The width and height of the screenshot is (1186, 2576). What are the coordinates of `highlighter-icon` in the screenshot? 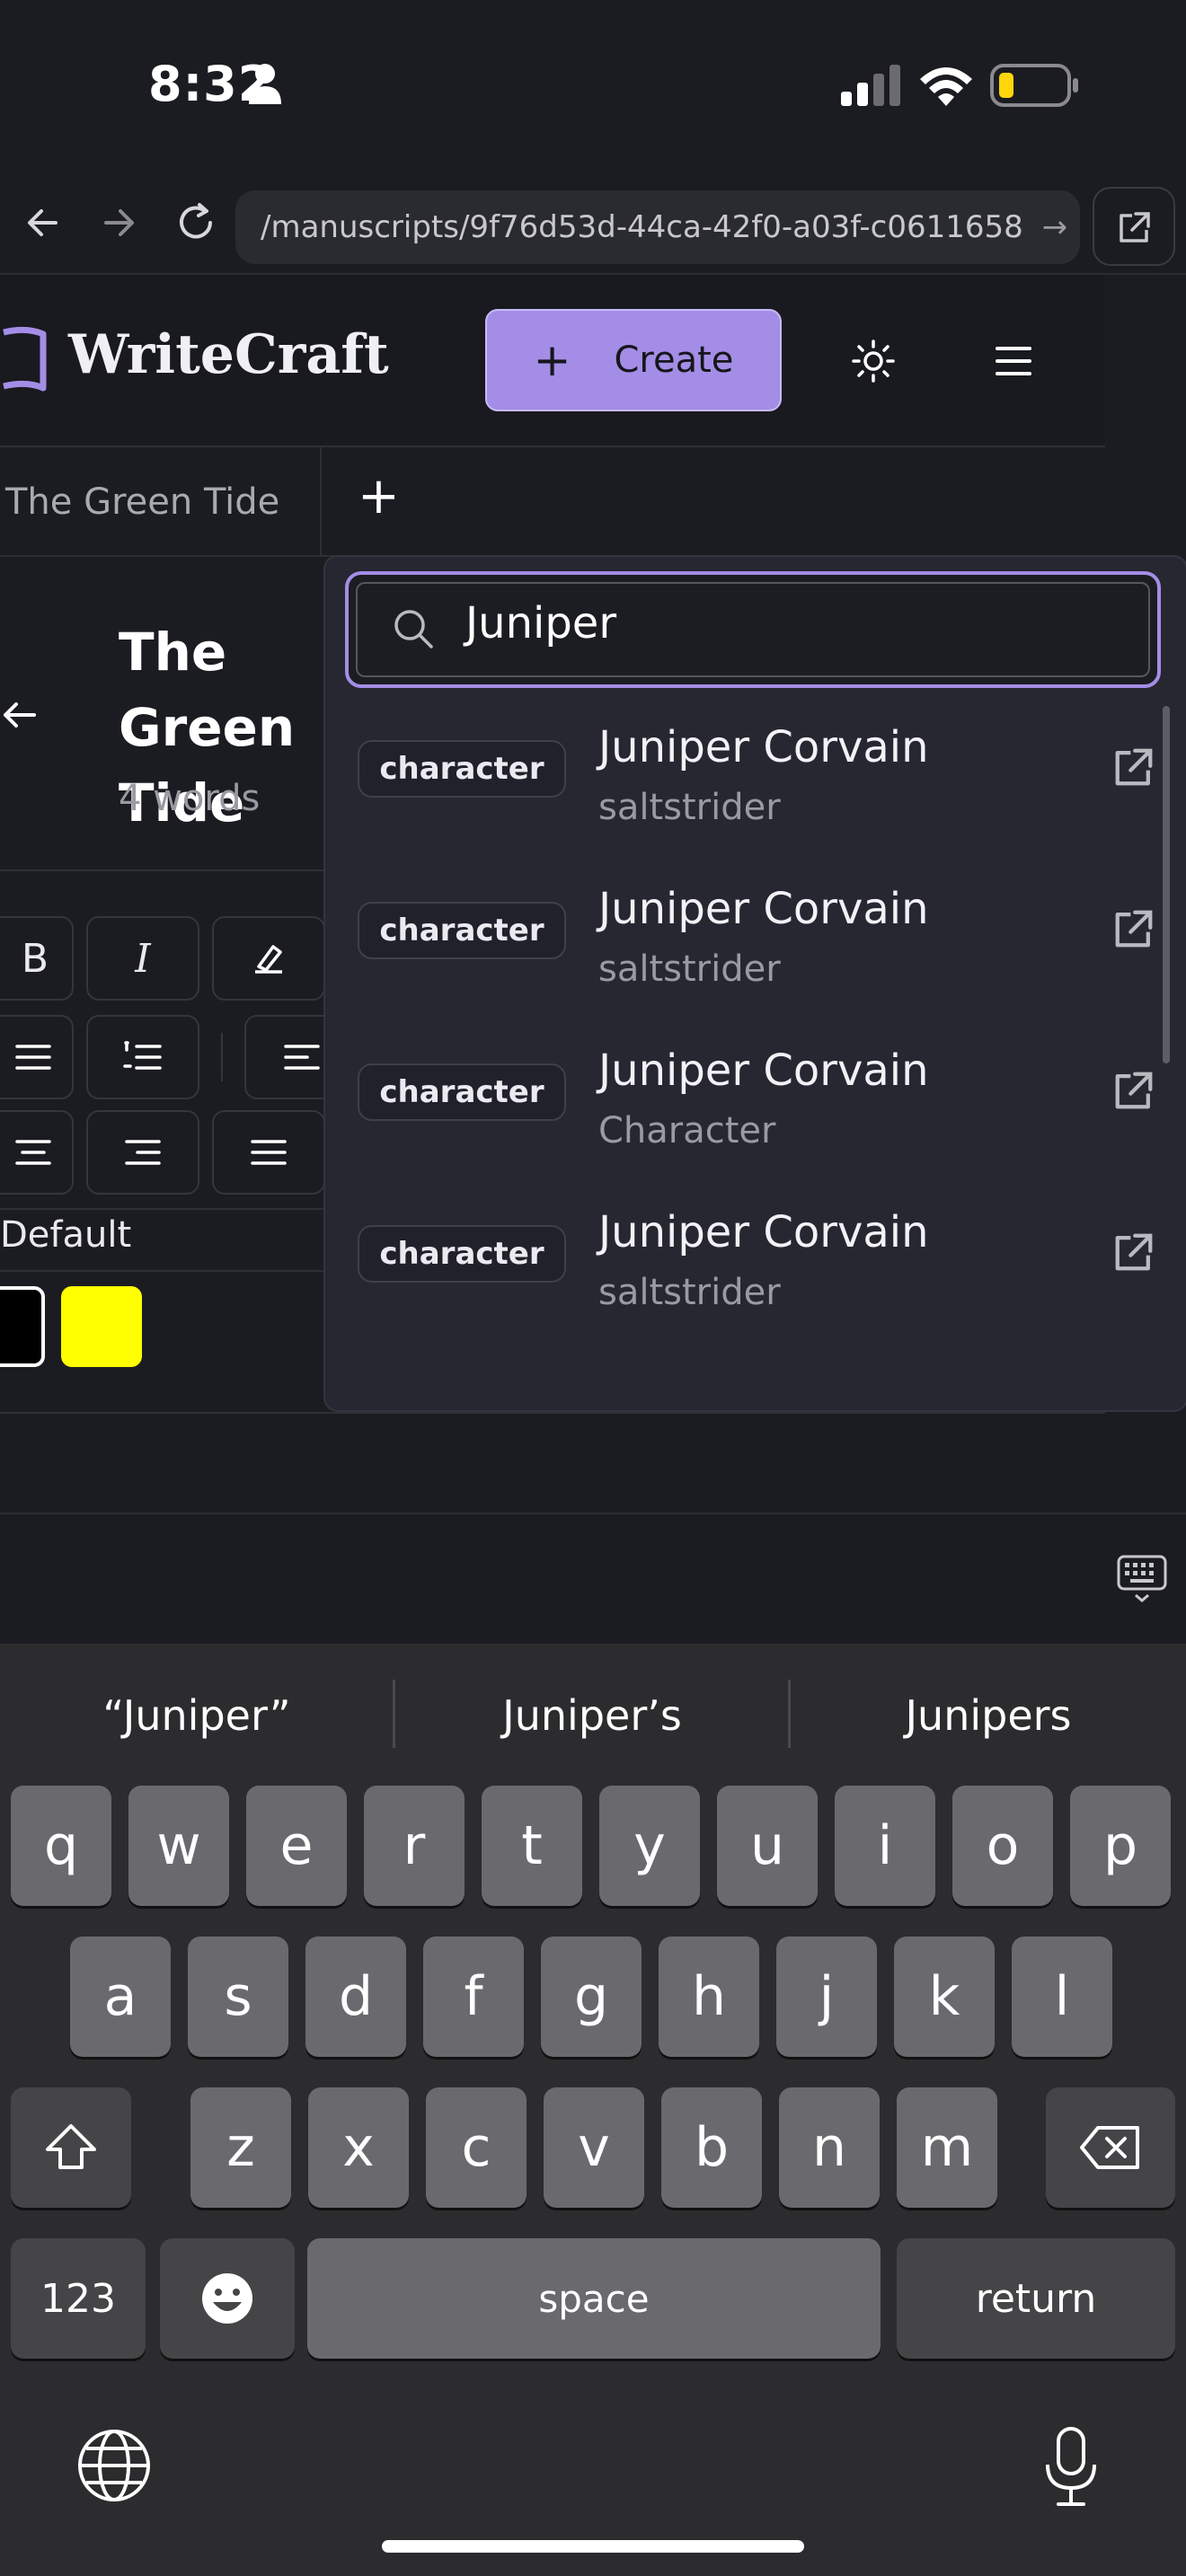 It's located at (268, 960).